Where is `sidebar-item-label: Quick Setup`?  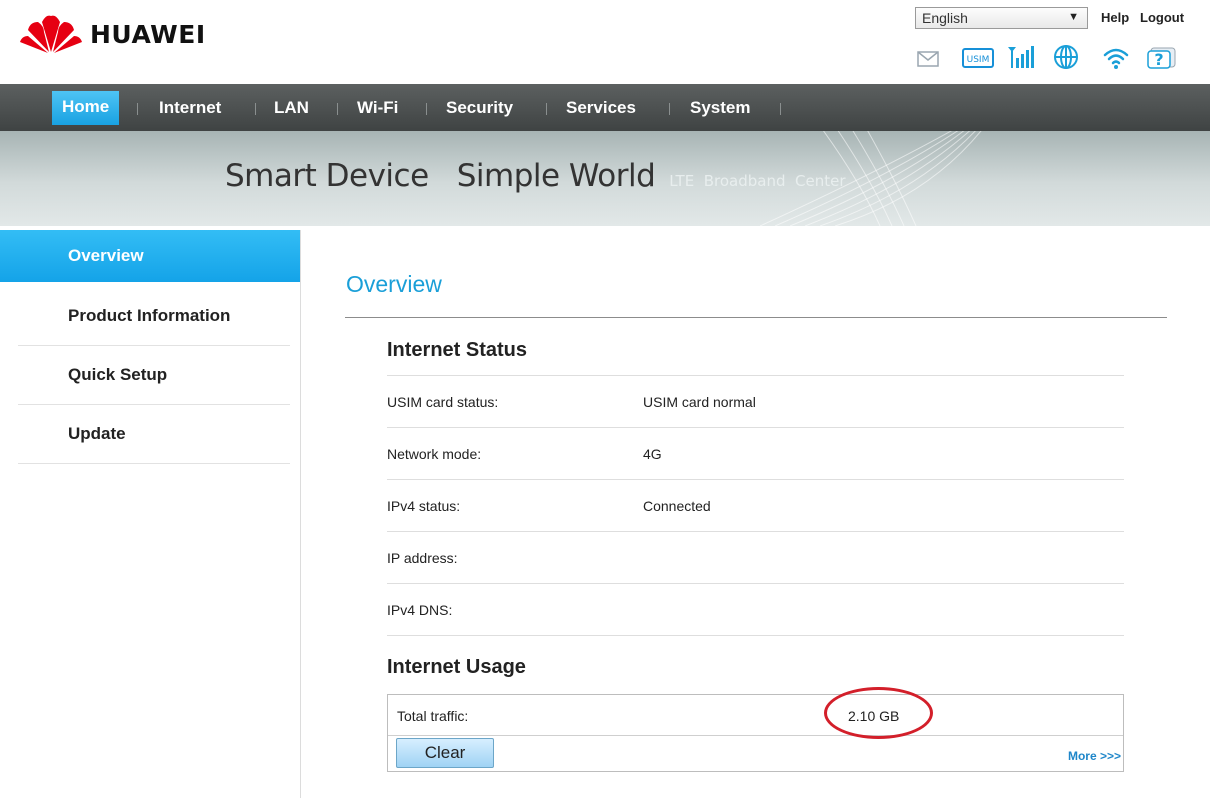
sidebar-item-label: Quick Setup is located at coordinates (118, 374).